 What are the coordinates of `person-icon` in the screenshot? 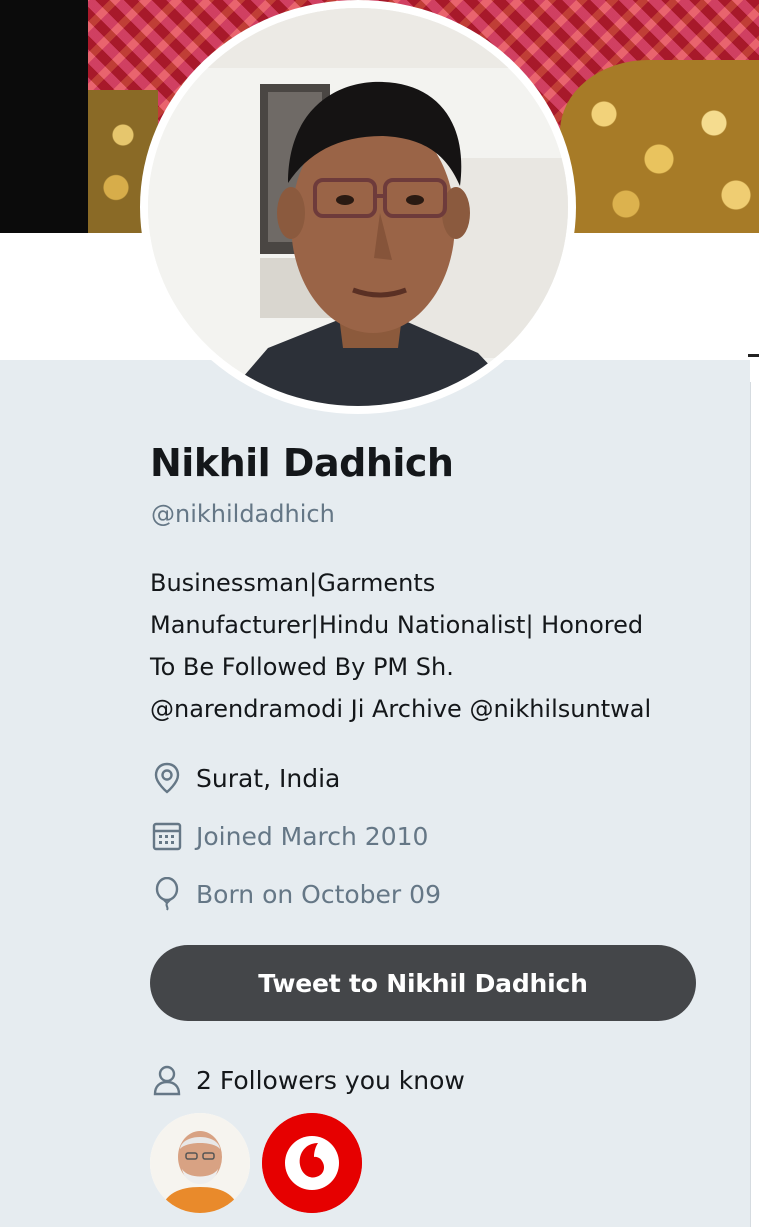 It's located at (167, 1080).